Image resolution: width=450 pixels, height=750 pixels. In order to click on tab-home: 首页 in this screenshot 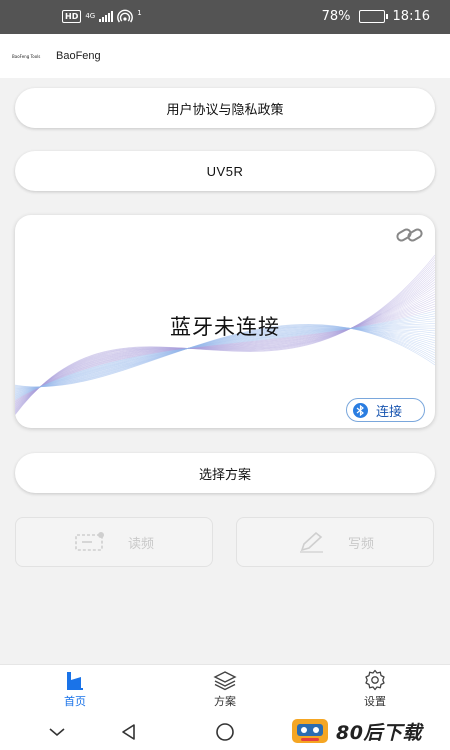, I will do `click(75, 689)`.